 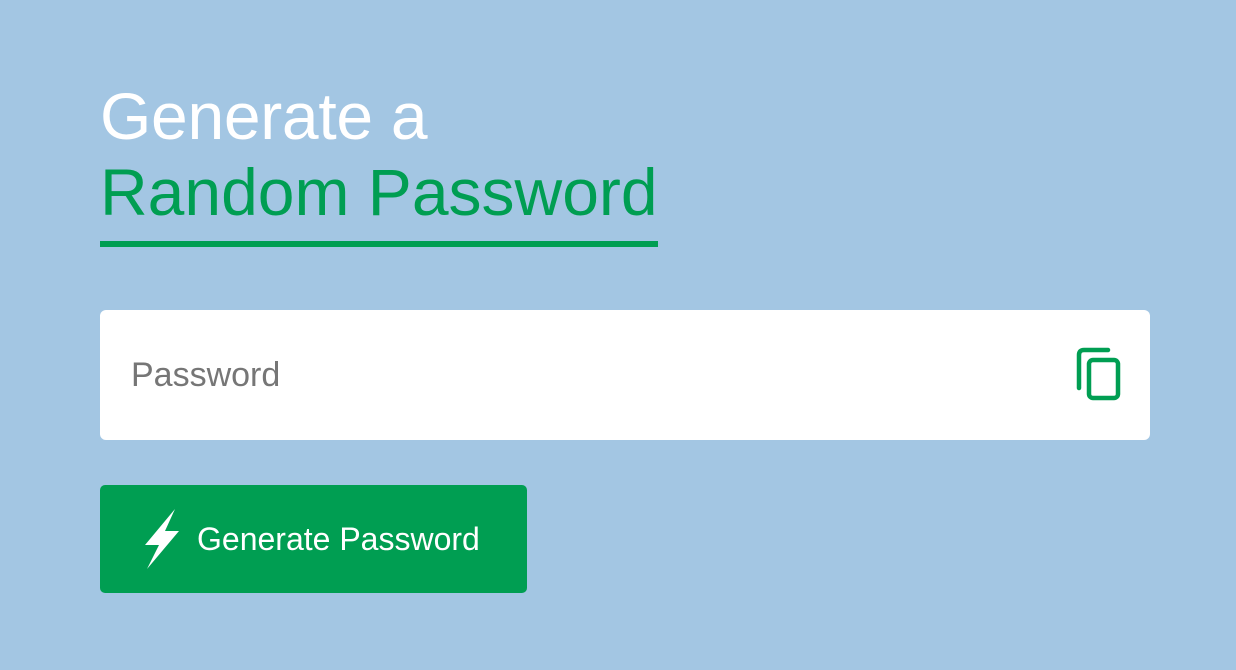 I want to click on lightning-bolt-icon, so click(x=162, y=539).